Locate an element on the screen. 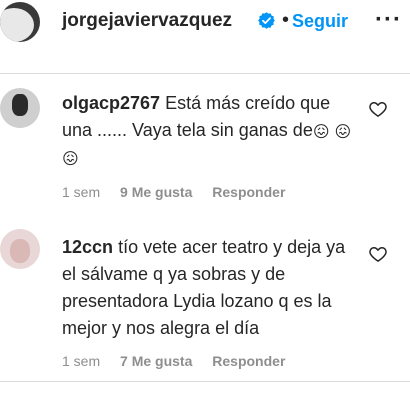 This screenshot has width=410, height=397. bottom-divider is located at coordinates (205, 381).